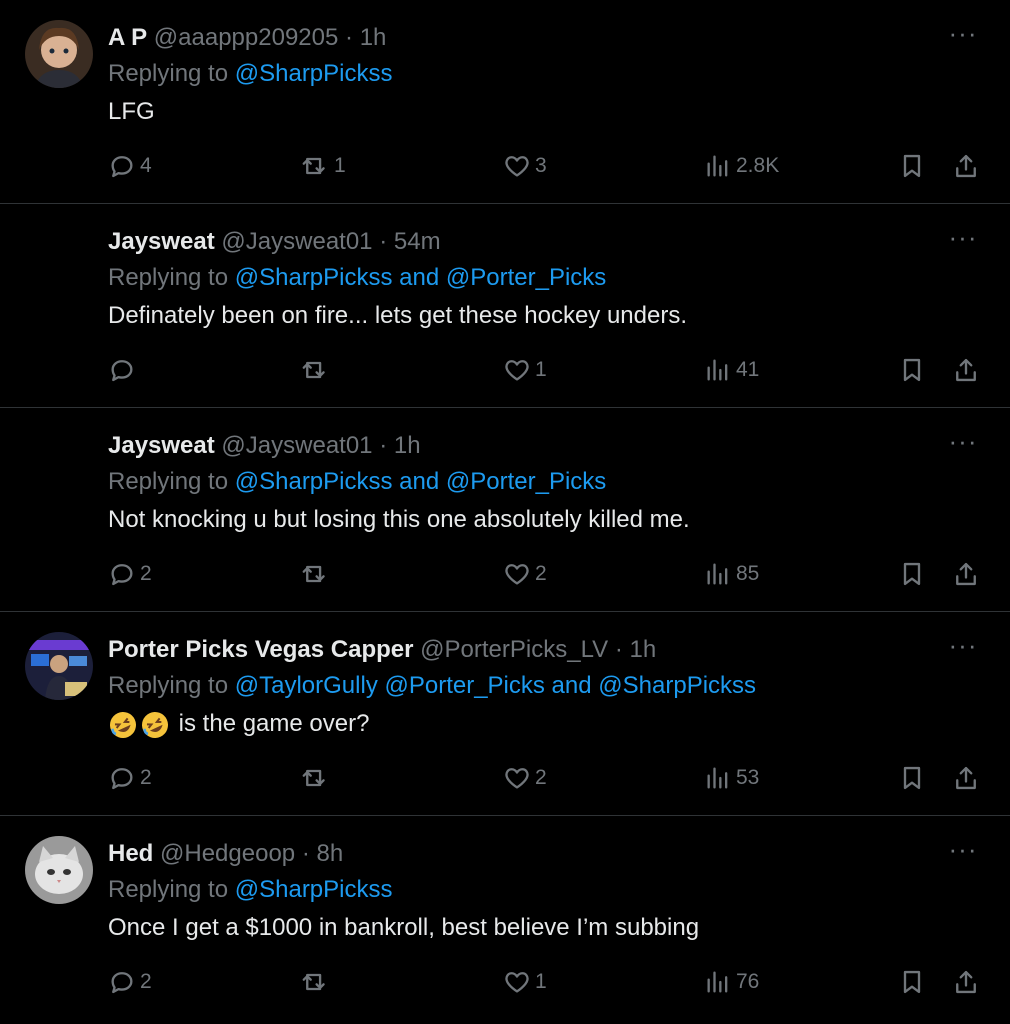 The image size is (1010, 1024). I want to click on anime-avatar-image, so click(59, 54).